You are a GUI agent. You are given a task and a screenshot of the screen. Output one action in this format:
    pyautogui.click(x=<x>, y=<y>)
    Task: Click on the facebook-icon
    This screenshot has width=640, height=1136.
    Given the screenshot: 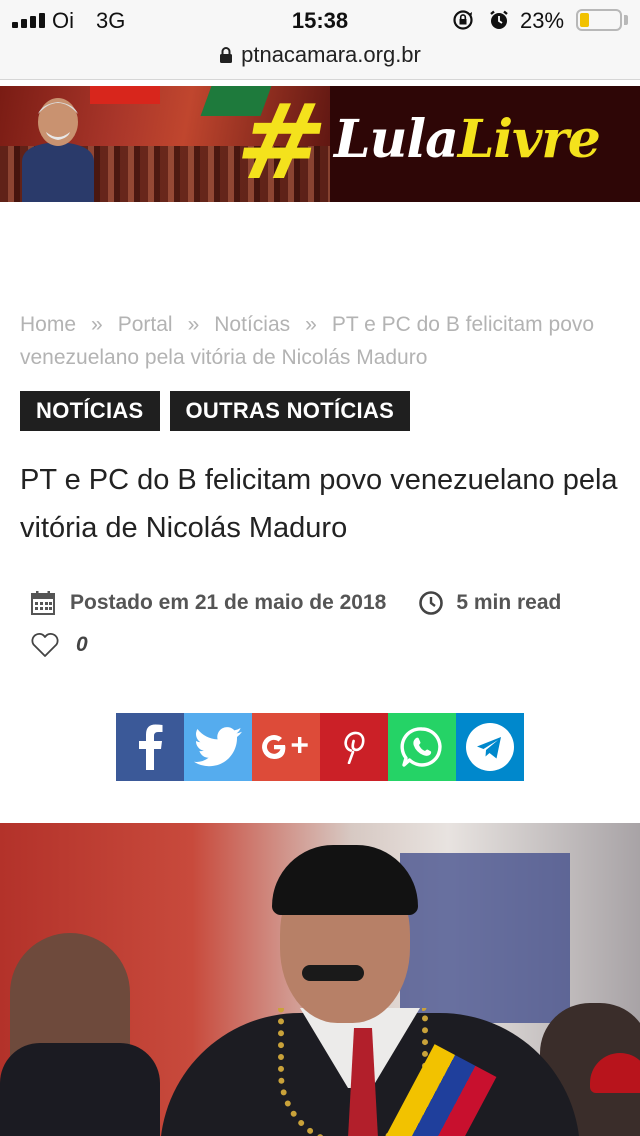 What is the action you would take?
    pyautogui.click(x=151, y=747)
    